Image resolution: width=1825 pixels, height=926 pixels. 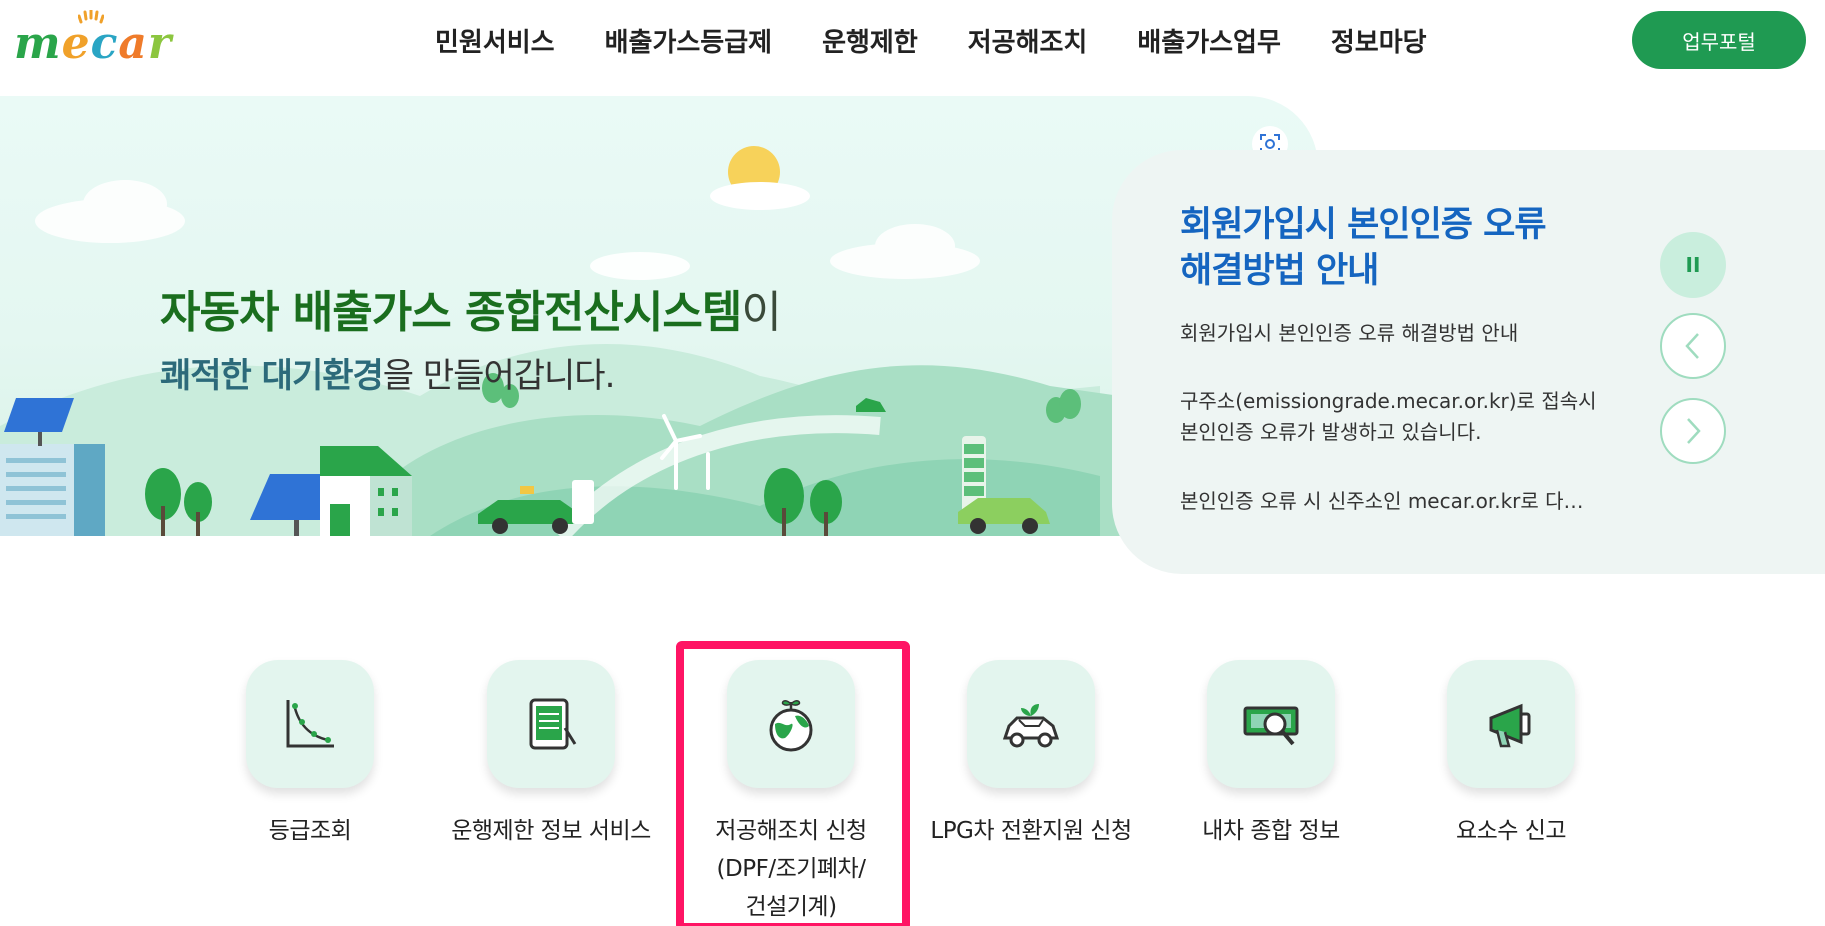 I want to click on money-search-icon, so click(x=1271, y=726).